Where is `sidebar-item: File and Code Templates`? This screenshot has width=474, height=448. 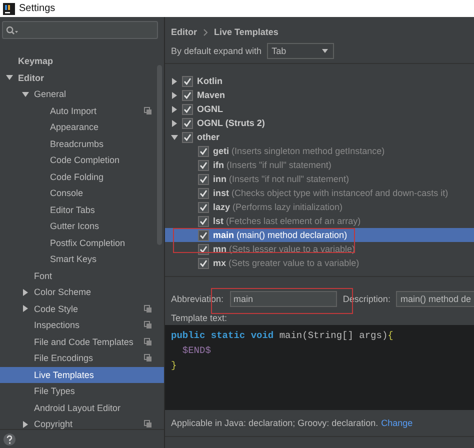
sidebar-item: File and Code Templates is located at coordinates (82, 342).